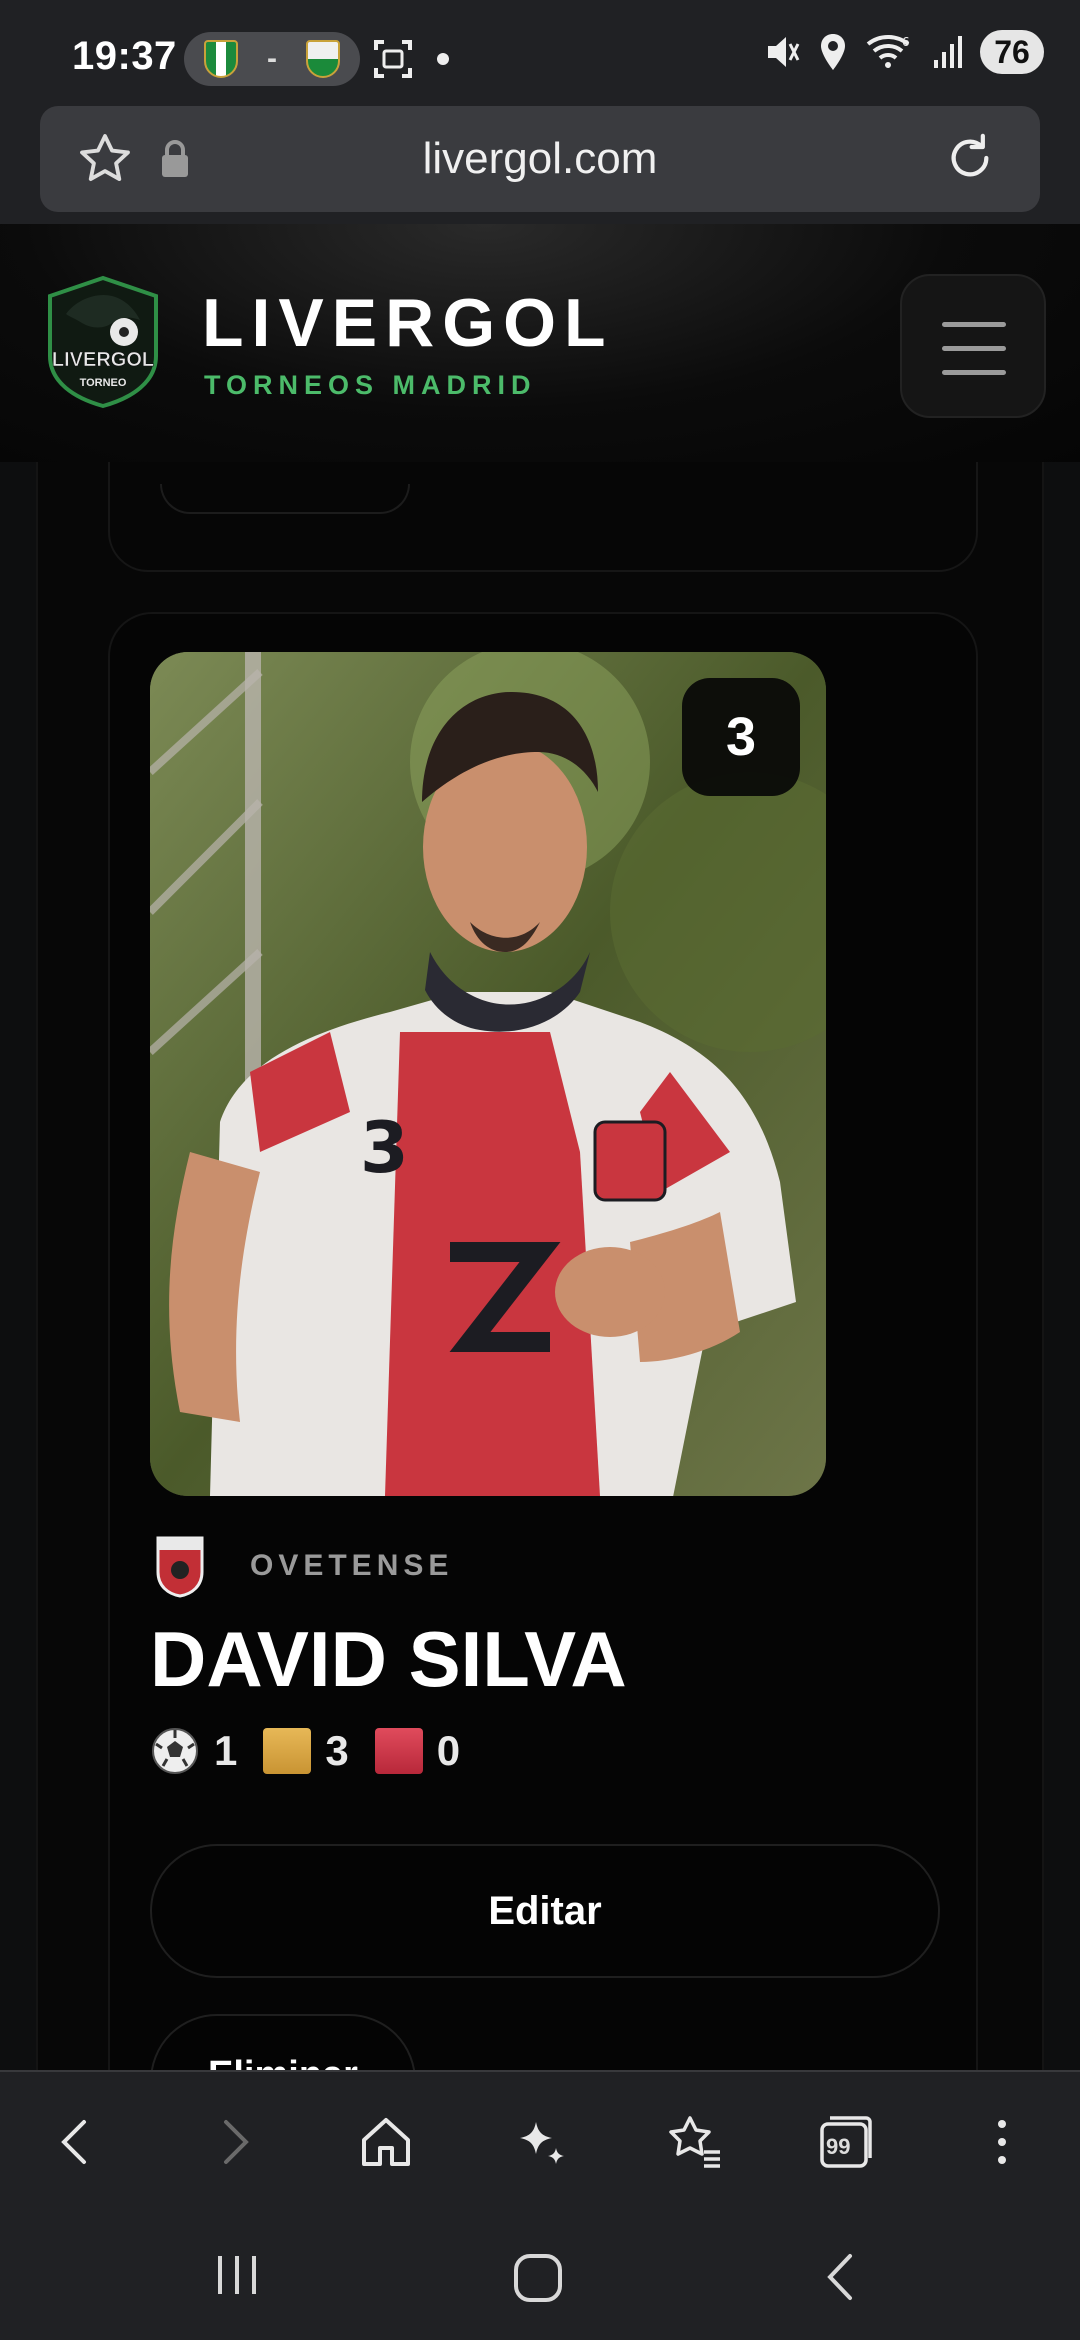 The height and width of the screenshot is (2340, 1080). What do you see at coordinates (76, 2142) in the screenshot?
I see `back-icon` at bounding box center [76, 2142].